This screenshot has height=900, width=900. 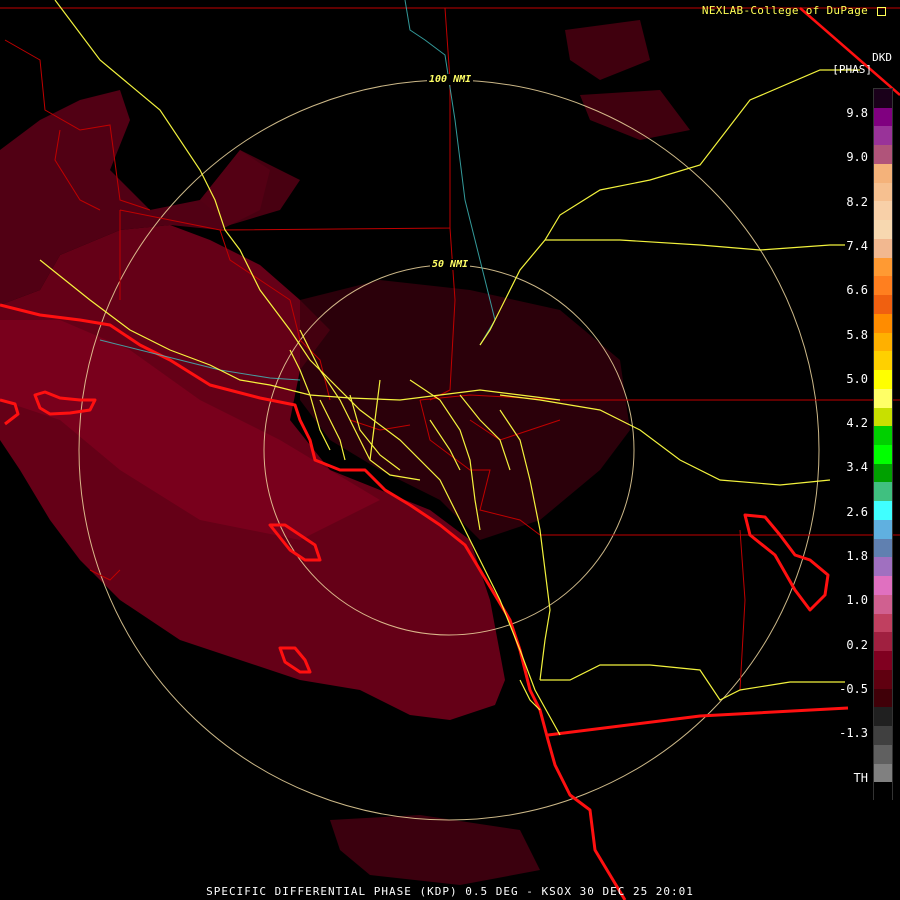 I want to click on legend-unit: [PHAS], so click(x=852, y=69).